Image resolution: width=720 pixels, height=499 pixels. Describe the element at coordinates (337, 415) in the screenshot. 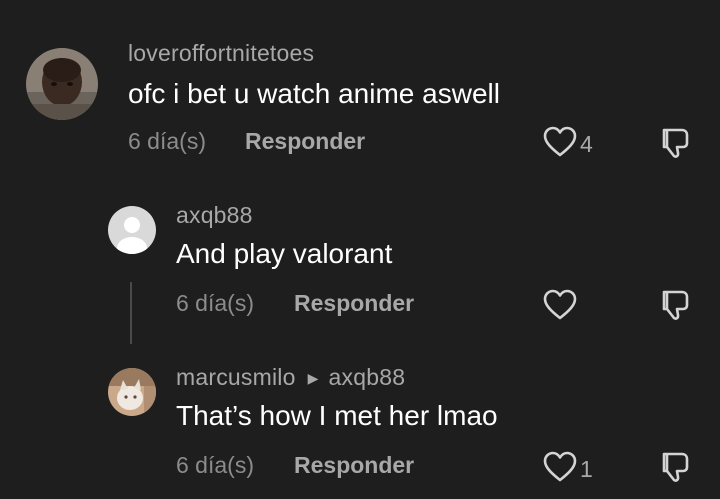

I see `comment-text: That’s how I met her lmao` at that location.